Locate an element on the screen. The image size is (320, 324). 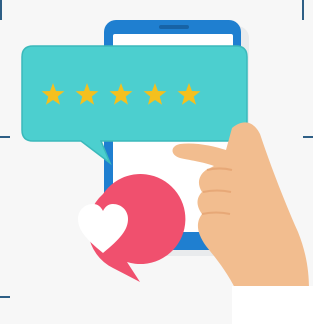
phone-speaker is located at coordinates (174, 27).